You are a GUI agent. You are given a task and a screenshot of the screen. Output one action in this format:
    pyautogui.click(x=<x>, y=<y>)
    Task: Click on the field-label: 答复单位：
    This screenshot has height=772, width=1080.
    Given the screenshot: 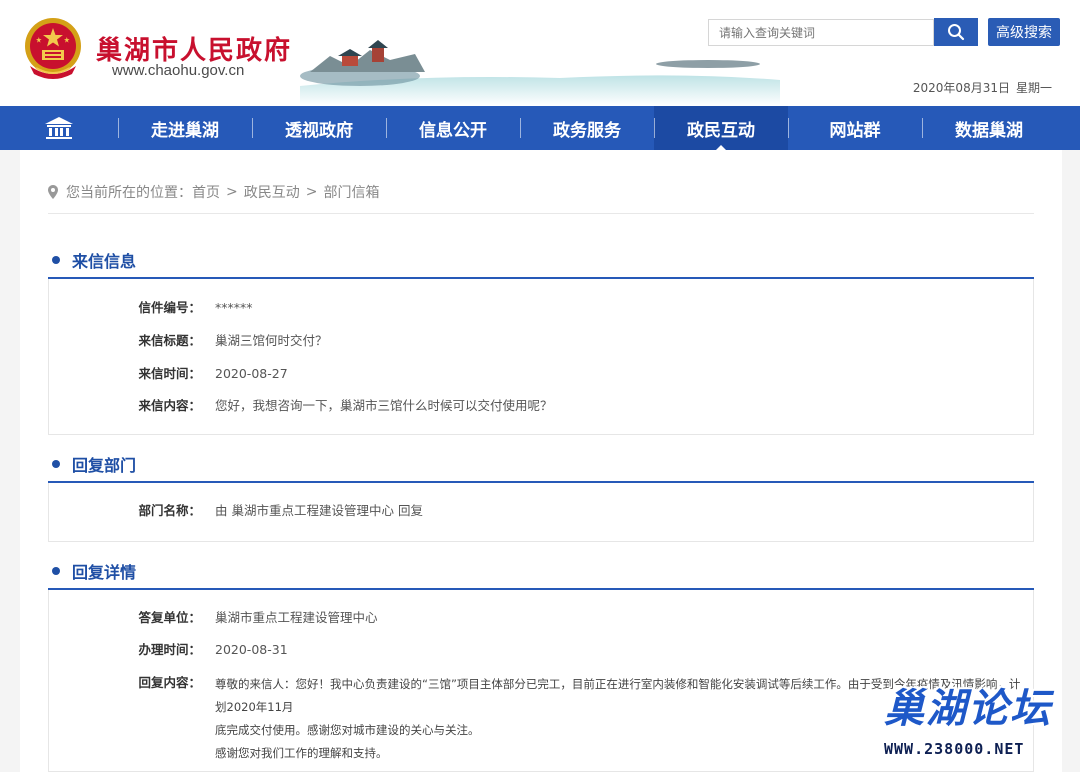 What is the action you would take?
    pyautogui.click(x=169, y=617)
    